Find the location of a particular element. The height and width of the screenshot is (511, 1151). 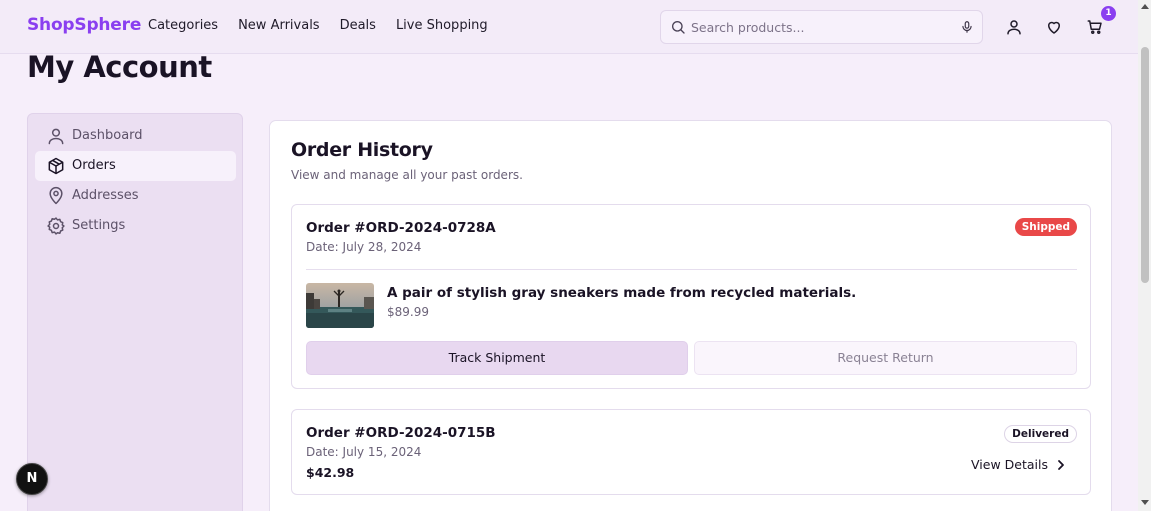

track-shipment-button: Track Shipment is located at coordinates (497, 358).